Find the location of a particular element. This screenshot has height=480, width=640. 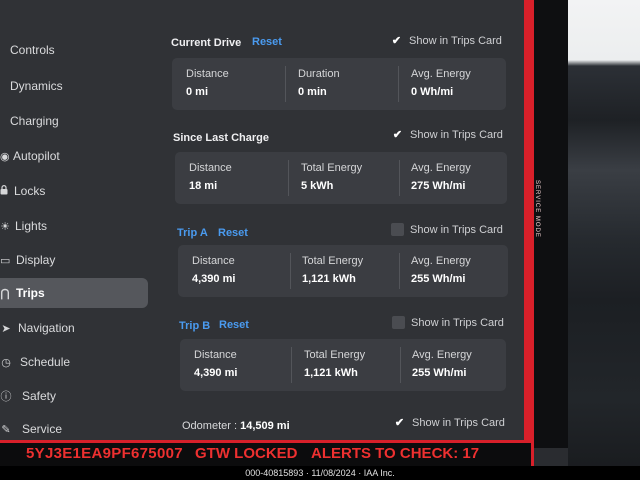

current-drive-reset-button: Reset is located at coordinates (267, 42).